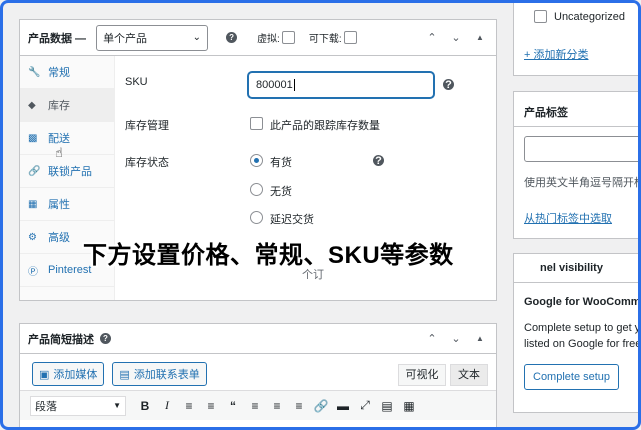 This screenshot has width=641, height=430. What do you see at coordinates (582, 328) in the screenshot?
I see `channel-desc-line1: Complete setup to get y` at bounding box center [582, 328].